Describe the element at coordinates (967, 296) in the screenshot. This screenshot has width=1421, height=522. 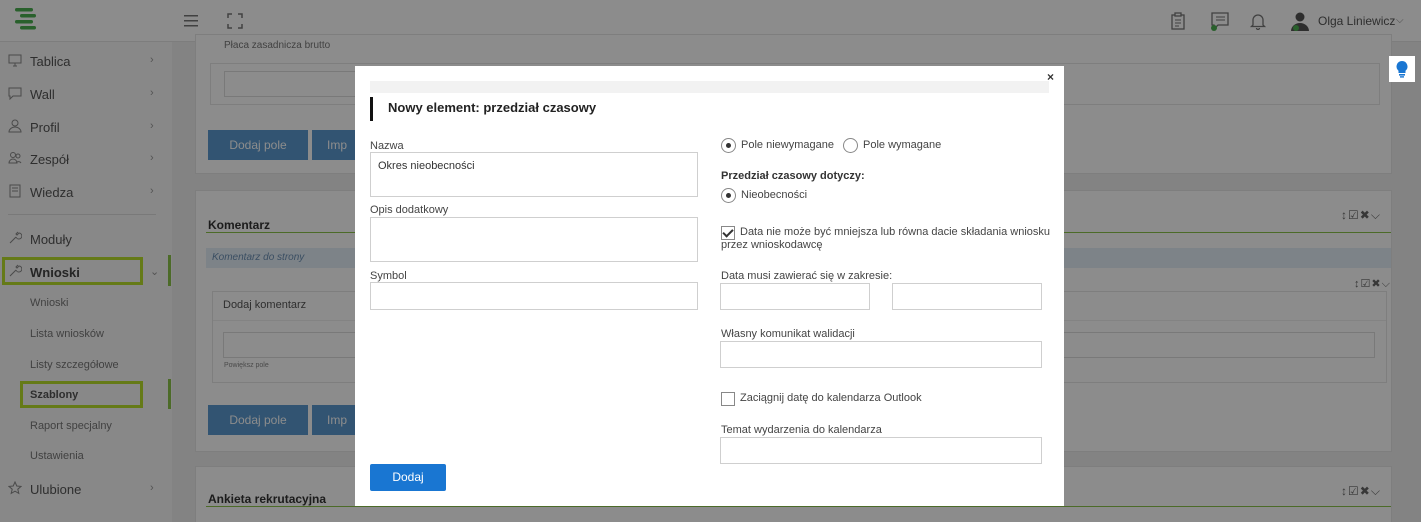
I see `range-to-input` at that location.